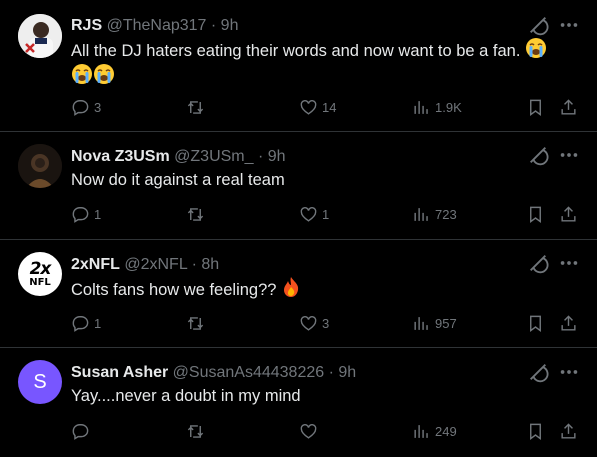 The height and width of the screenshot is (457, 597). Describe the element at coordinates (178, 180) in the screenshot. I see `tweet-text-content: Now do it against a real team` at that location.